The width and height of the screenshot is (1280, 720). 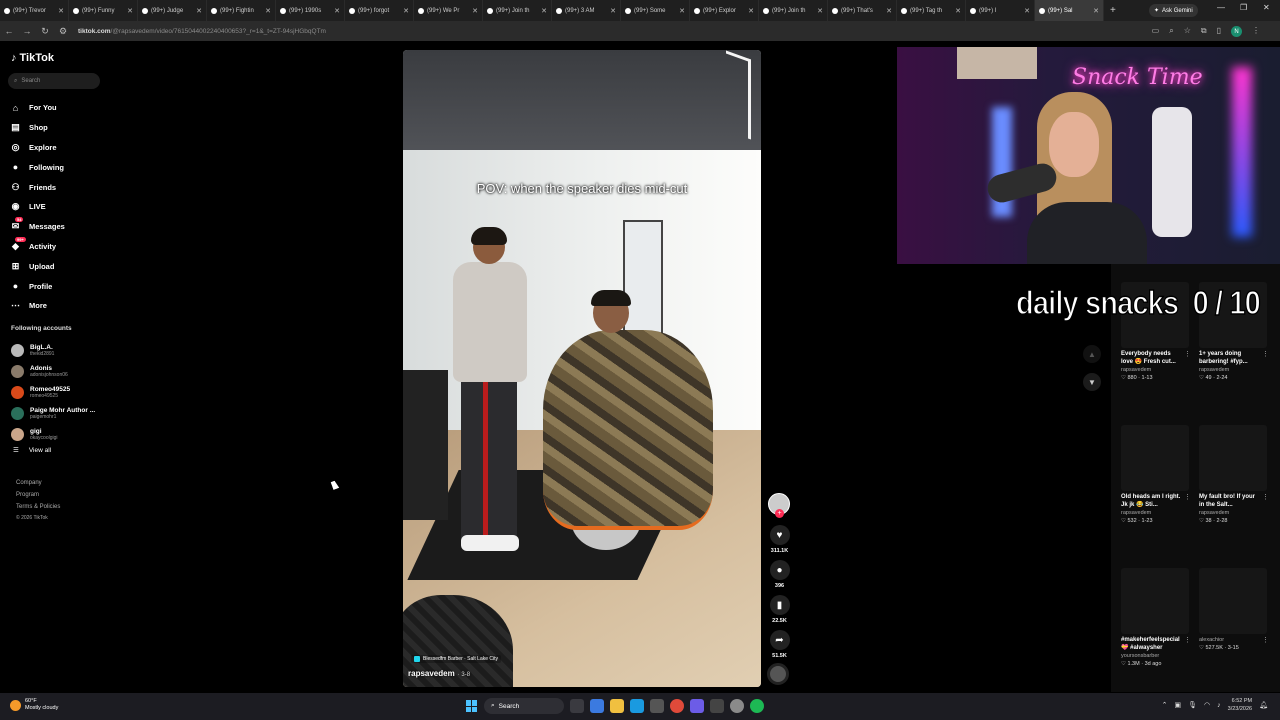 What do you see at coordinates (310, 10) in the screenshot?
I see `browser-tab: (99+) 1990s ✕` at bounding box center [310, 10].